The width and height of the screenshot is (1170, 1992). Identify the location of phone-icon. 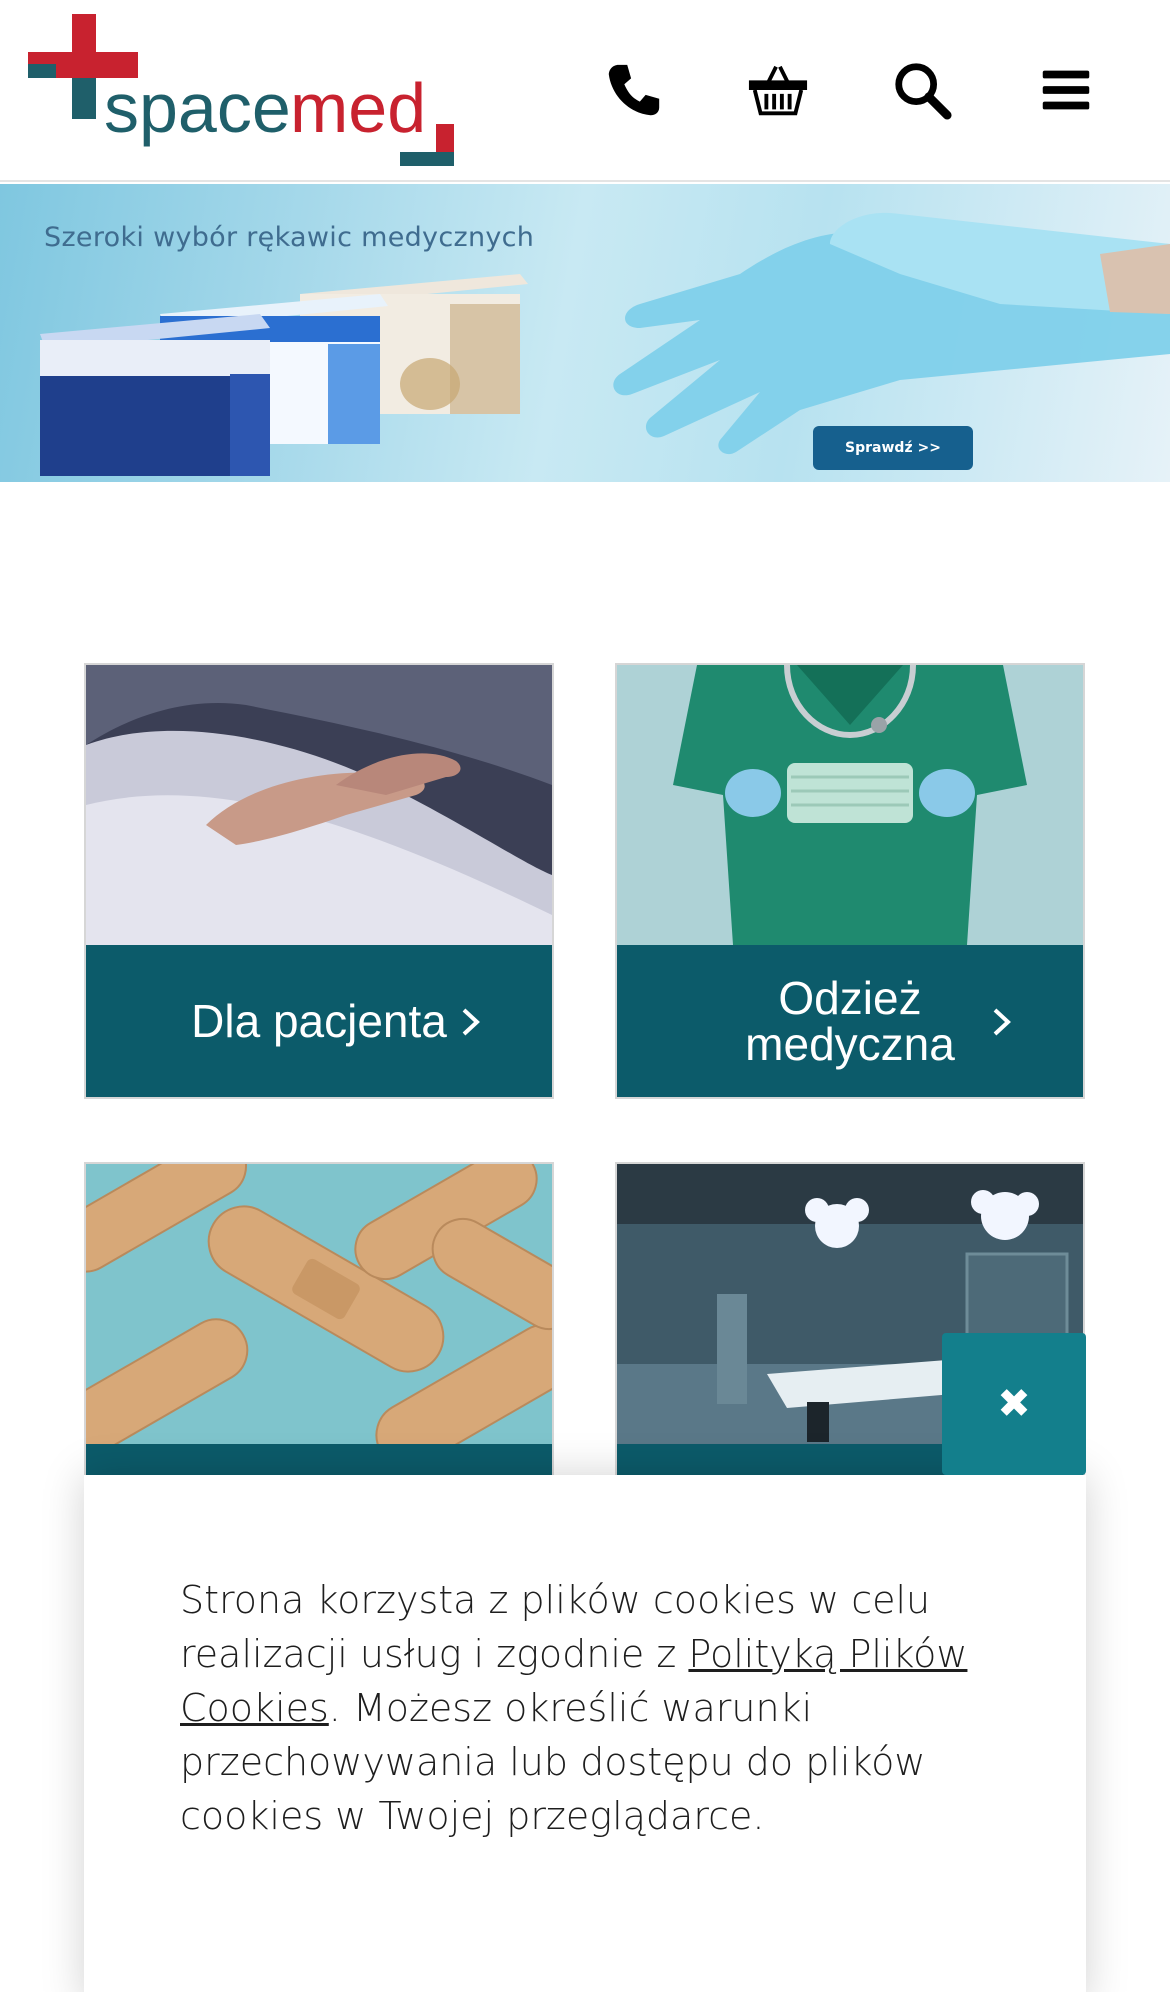
(634, 90).